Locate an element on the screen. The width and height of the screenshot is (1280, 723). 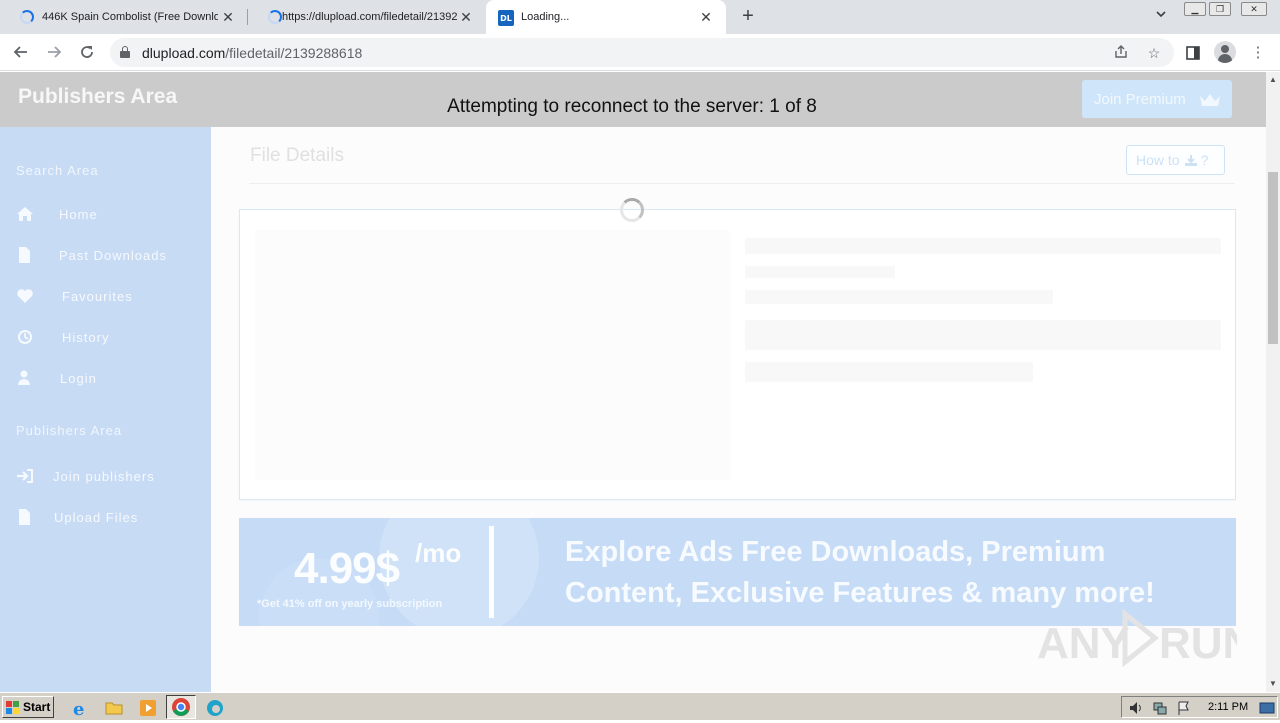
yearly-discount-note: *Get 41% off on yearly subscription is located at coordinates (350, 604).